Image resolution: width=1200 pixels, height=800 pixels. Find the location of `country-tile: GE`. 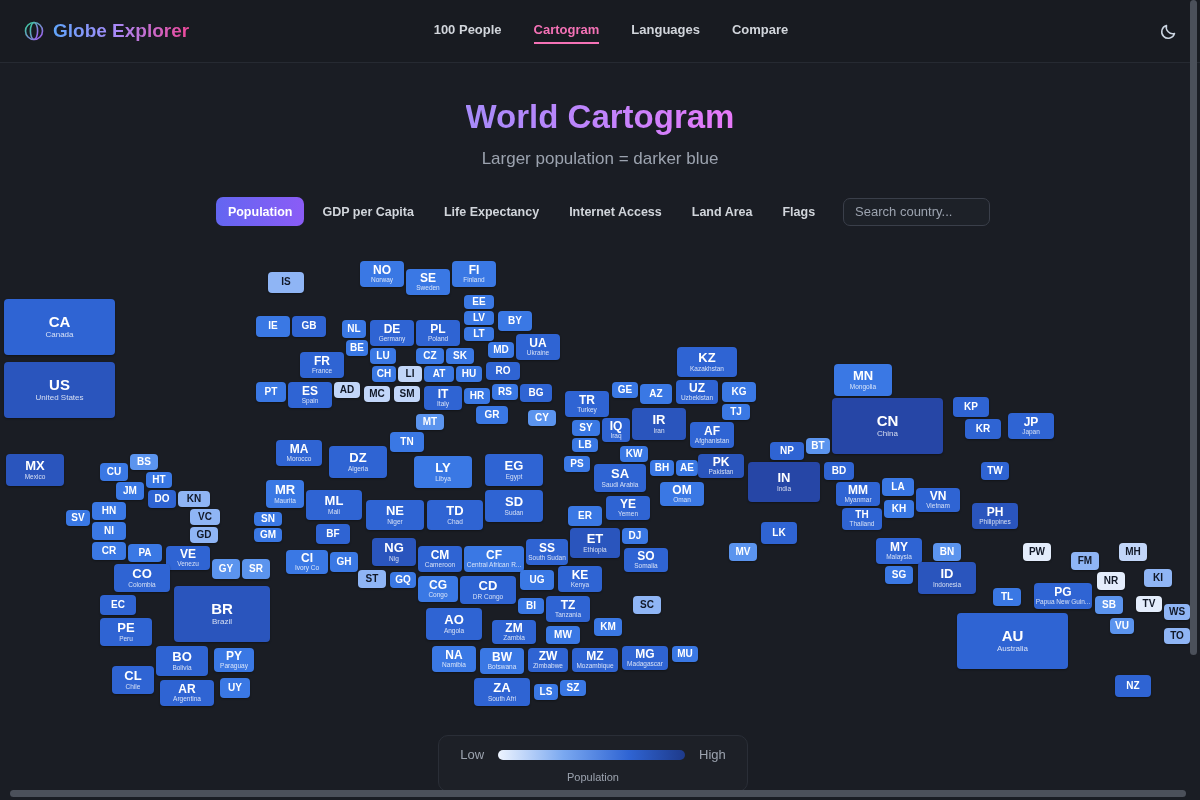

country-tile: GE is located at coordinates (625, 390).